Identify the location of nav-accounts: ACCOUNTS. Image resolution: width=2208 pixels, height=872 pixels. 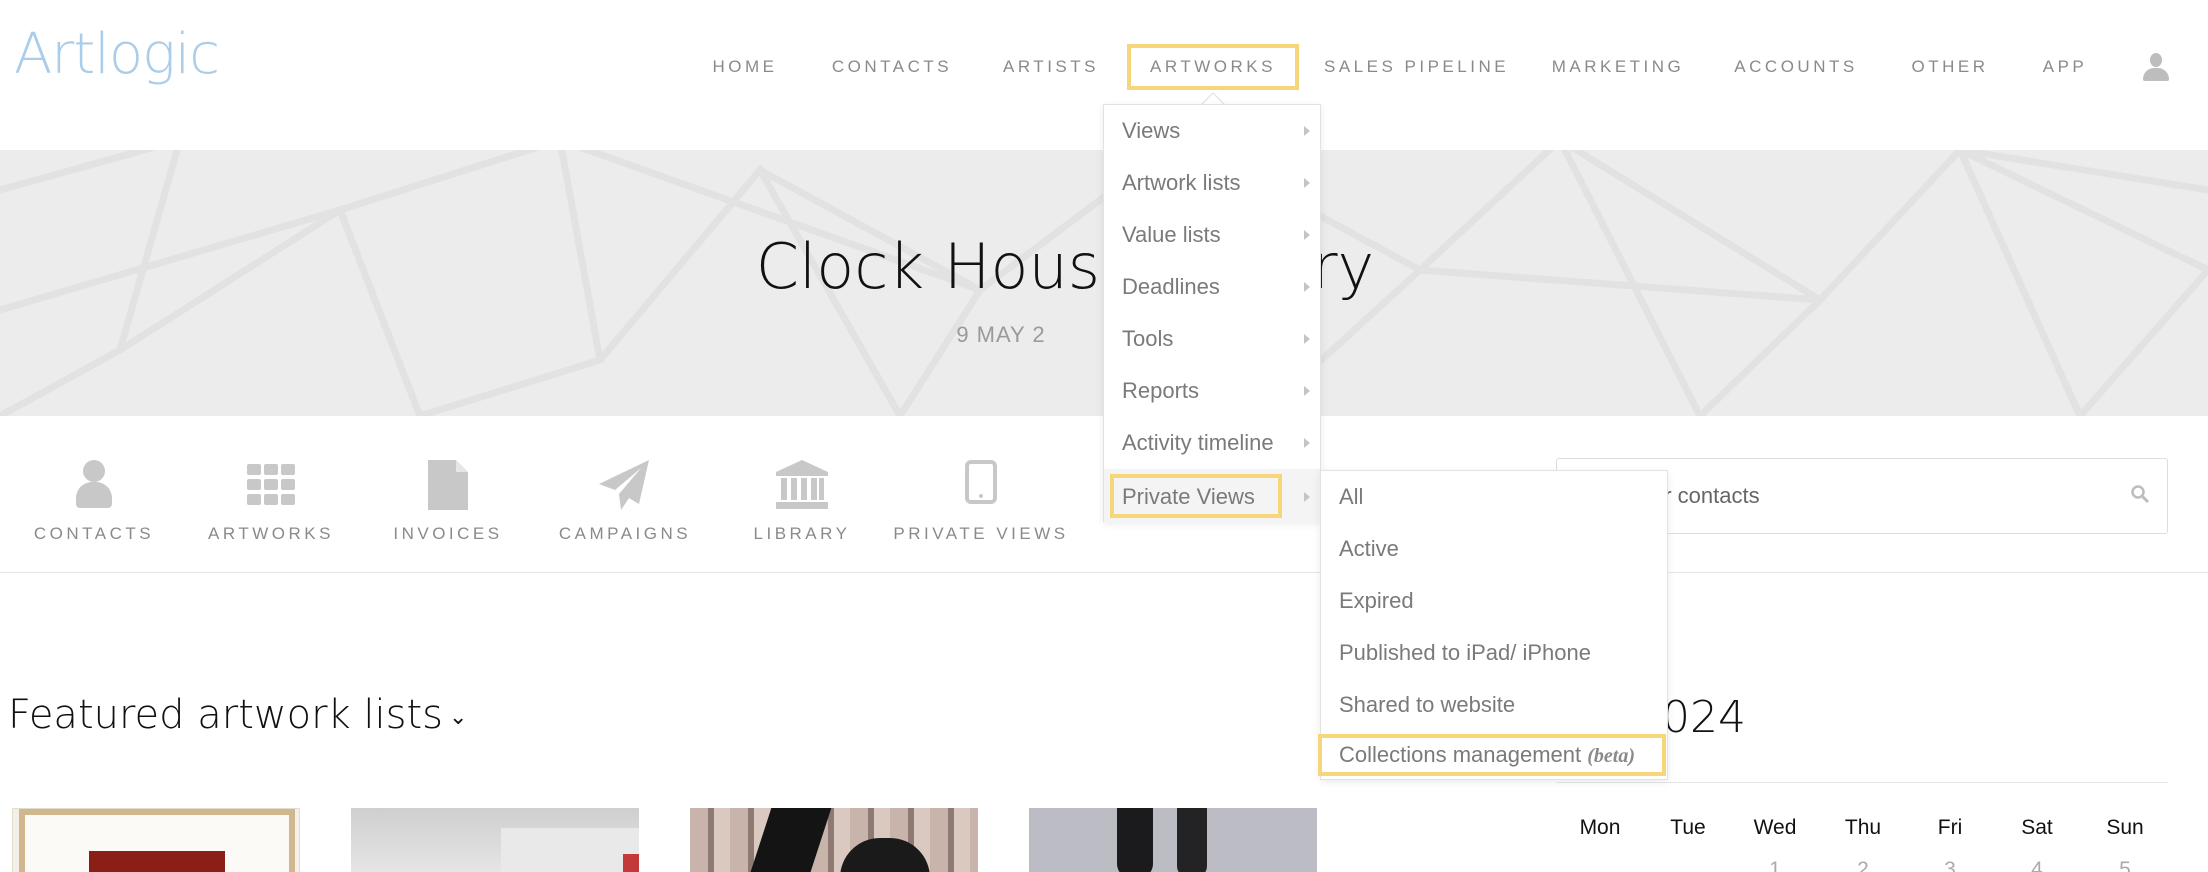
(1796, 67).